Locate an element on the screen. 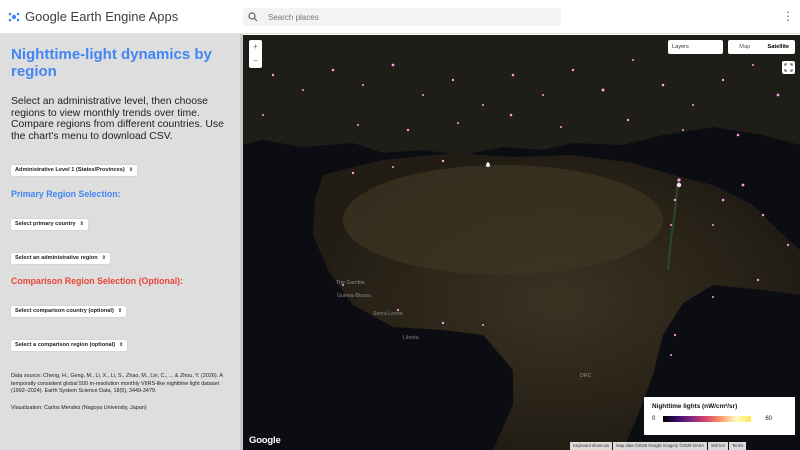 The image size is (800, 450). map-data-attribution: Map data ©2026 Google Imagery ©2026 NASA is located at coordinates (660, 446).